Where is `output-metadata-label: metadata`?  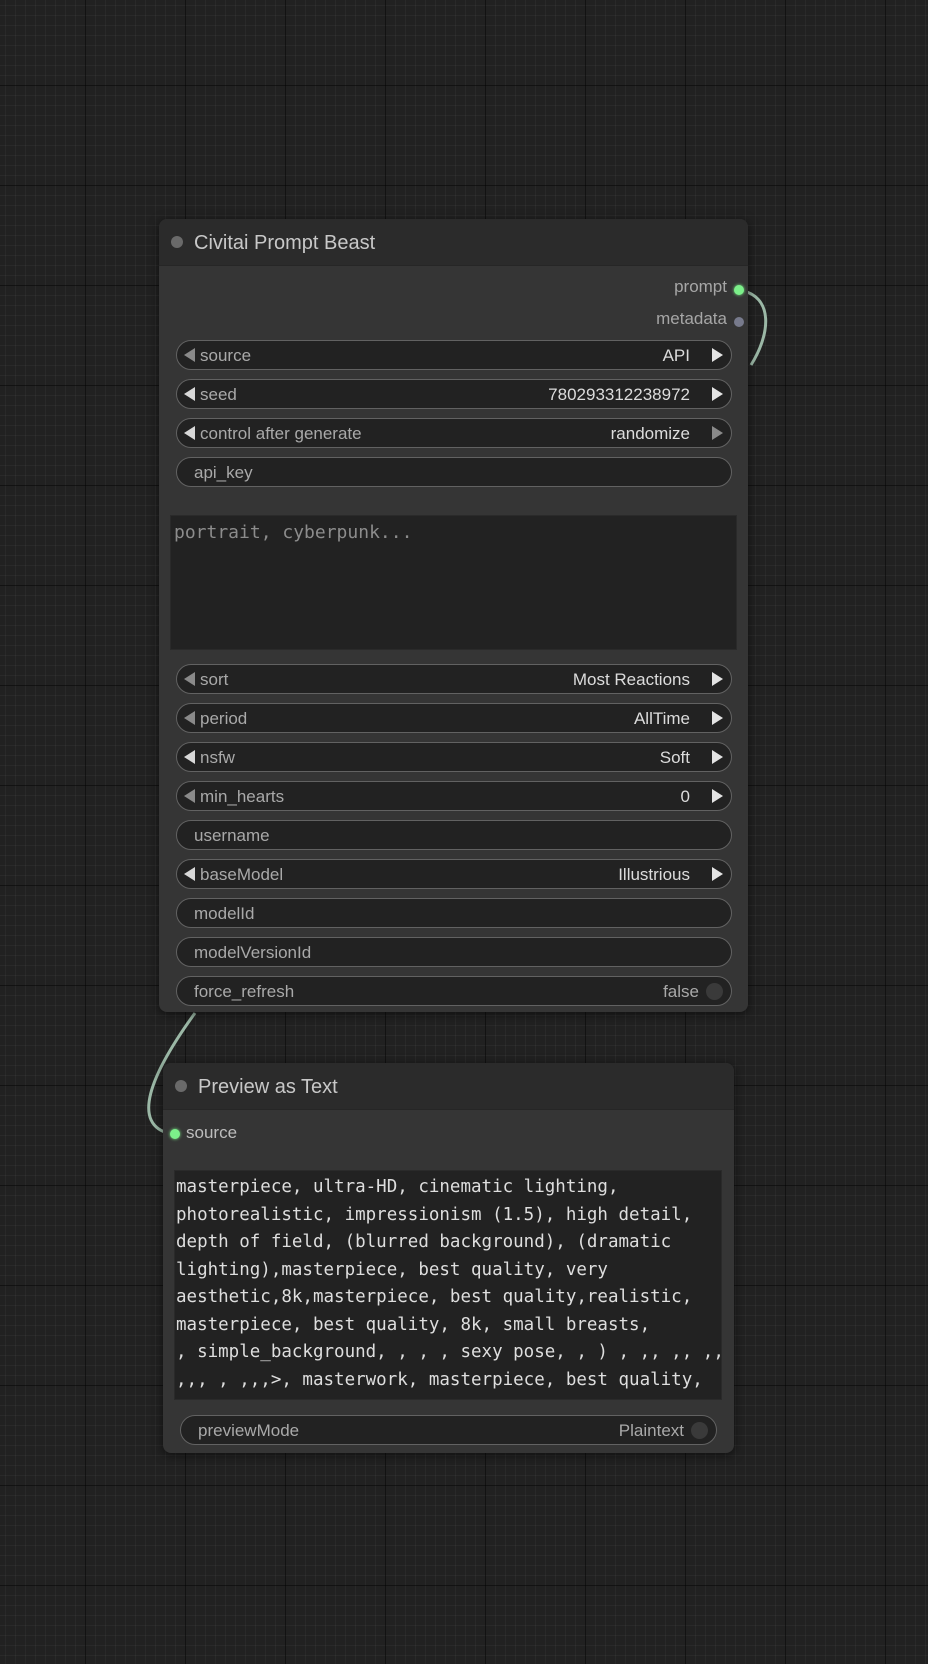 output-metadata-label: metadata is located at coordinates (691, 318).